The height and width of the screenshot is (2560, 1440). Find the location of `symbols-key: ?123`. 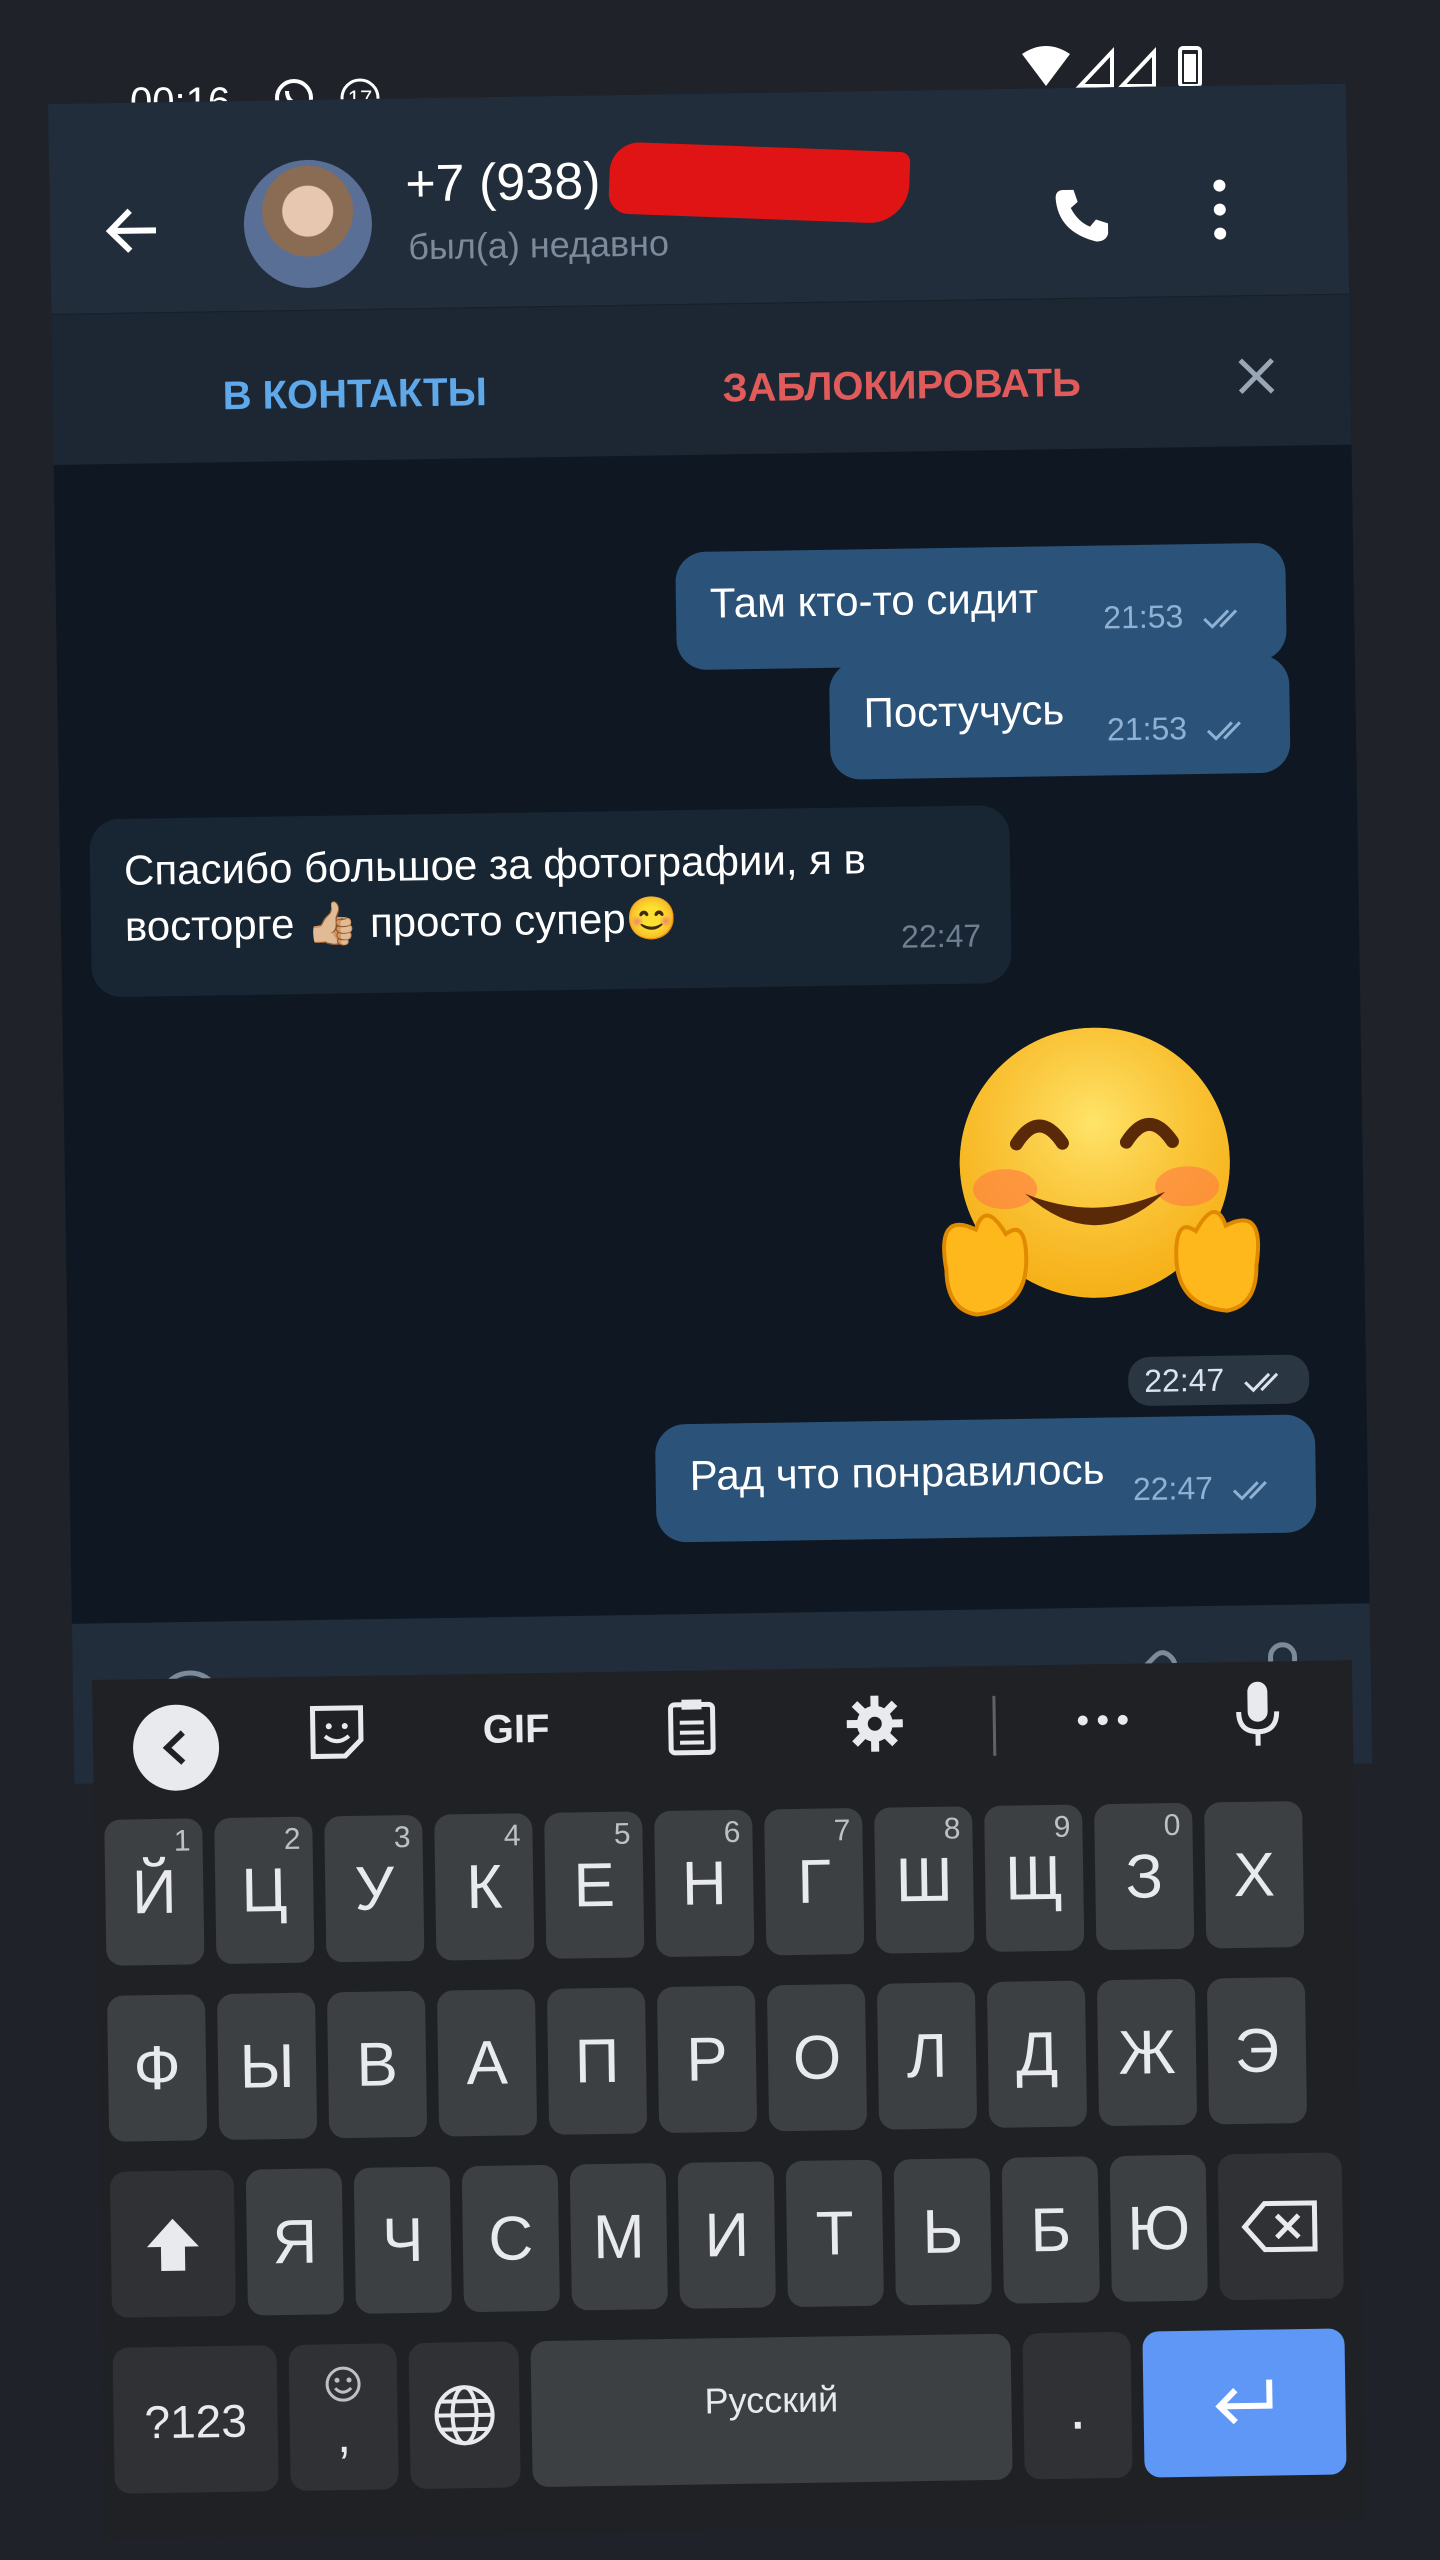

symbols-key: ?123 is located at coordinates (195, 2419).